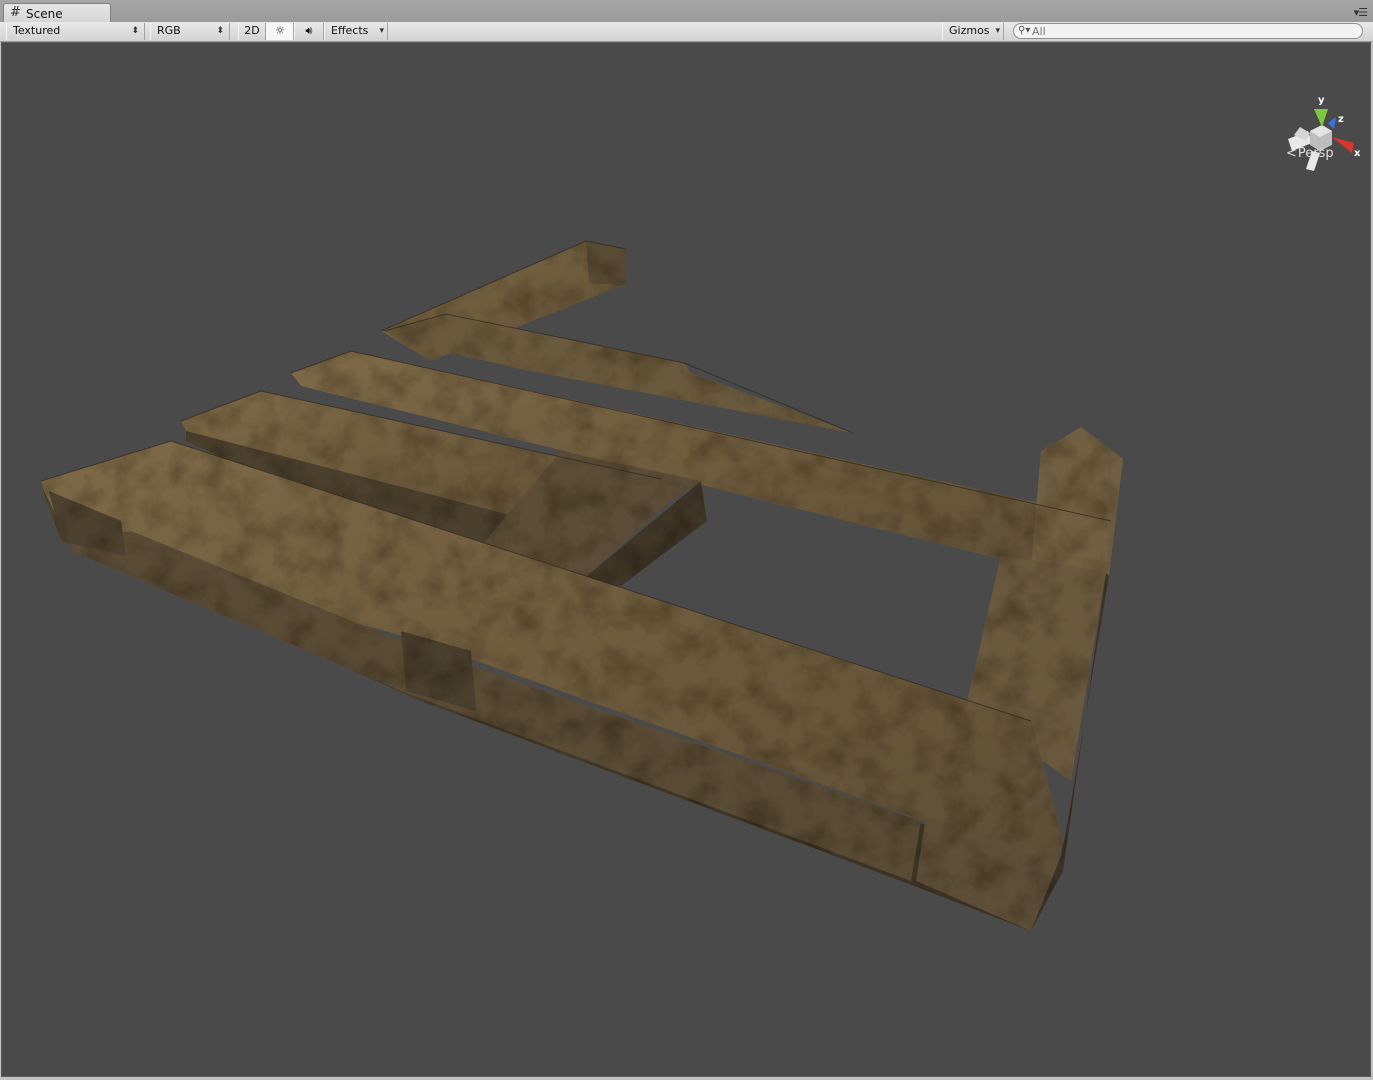 This screenshot has height=1080, width=1373. I want to click on scene-tab: # Scene, so click(57, 12).